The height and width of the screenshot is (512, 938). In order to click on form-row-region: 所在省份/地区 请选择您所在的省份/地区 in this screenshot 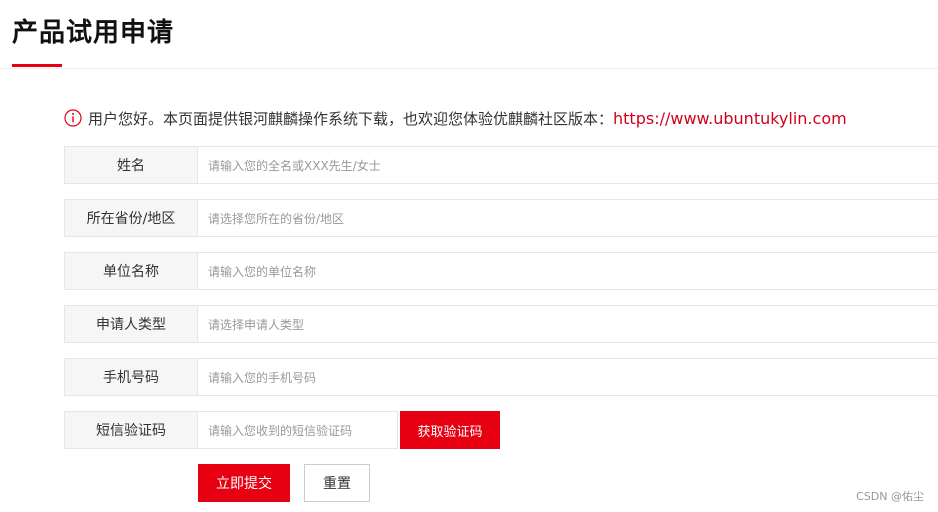, I will do `click(501, 218)`.